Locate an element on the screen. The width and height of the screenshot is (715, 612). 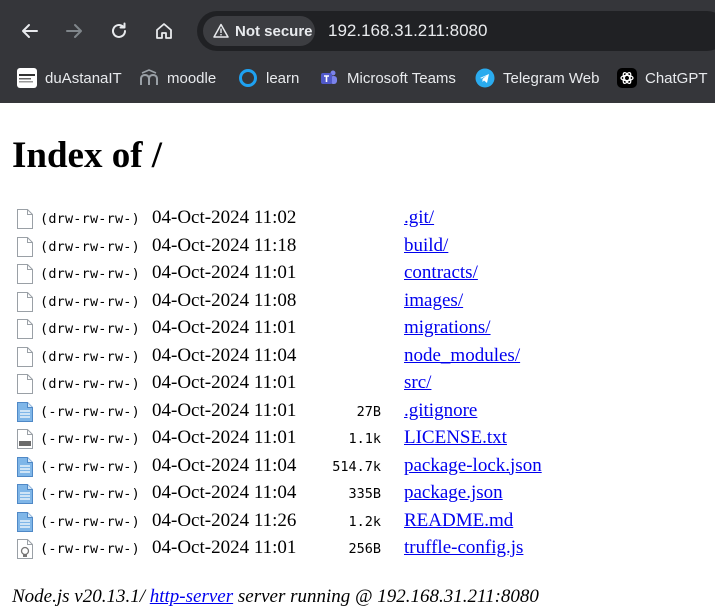
modified-date: 04-Oct-2024 11:08 is located at coordinates (224, 300).